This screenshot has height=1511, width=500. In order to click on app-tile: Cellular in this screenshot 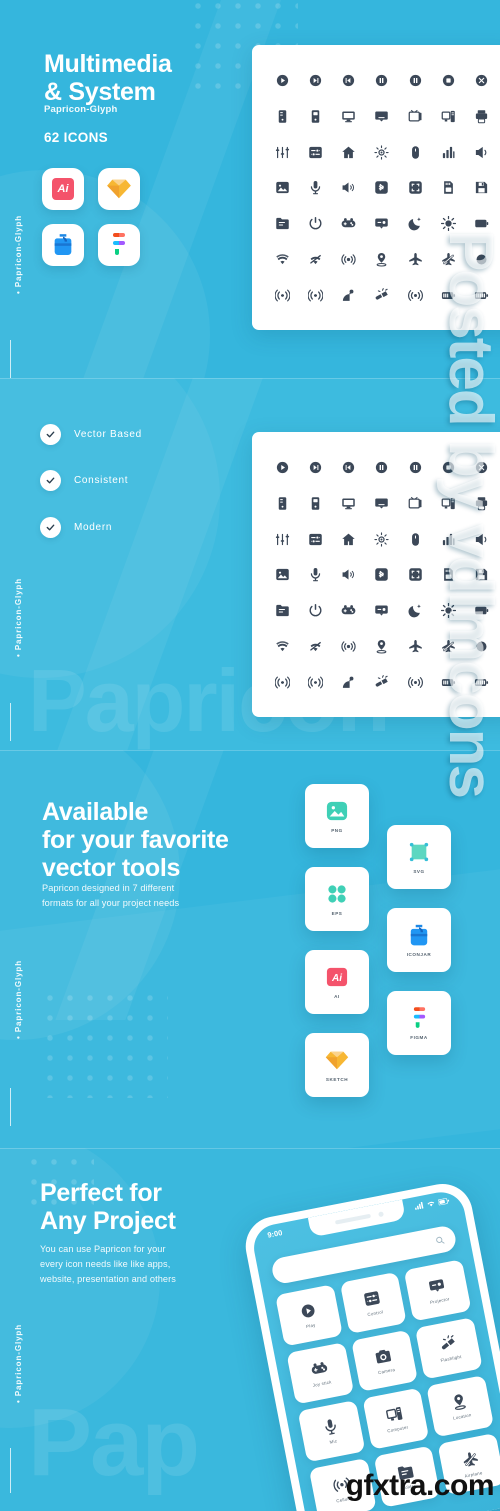, I will do `click(342, 1484)`.